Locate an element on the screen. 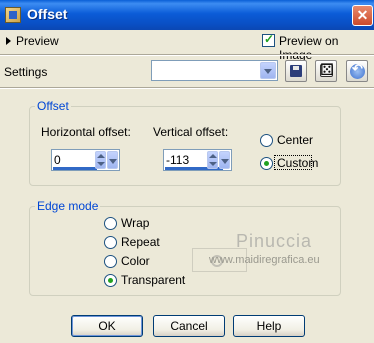 Image resolution: width=374 pixels, height=343 pixels. reset-button is located at coordinates (357, 71).